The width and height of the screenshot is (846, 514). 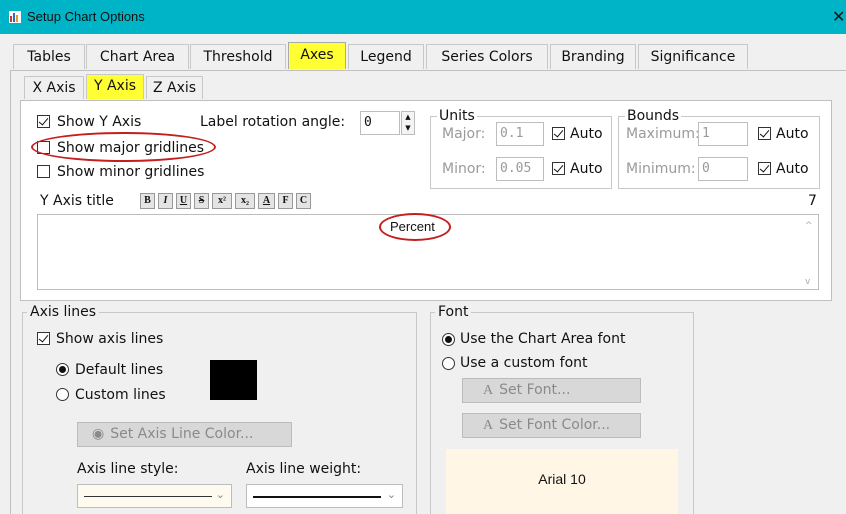 I want to click on font-preview: Arial 10, so click(x=562, y=481).